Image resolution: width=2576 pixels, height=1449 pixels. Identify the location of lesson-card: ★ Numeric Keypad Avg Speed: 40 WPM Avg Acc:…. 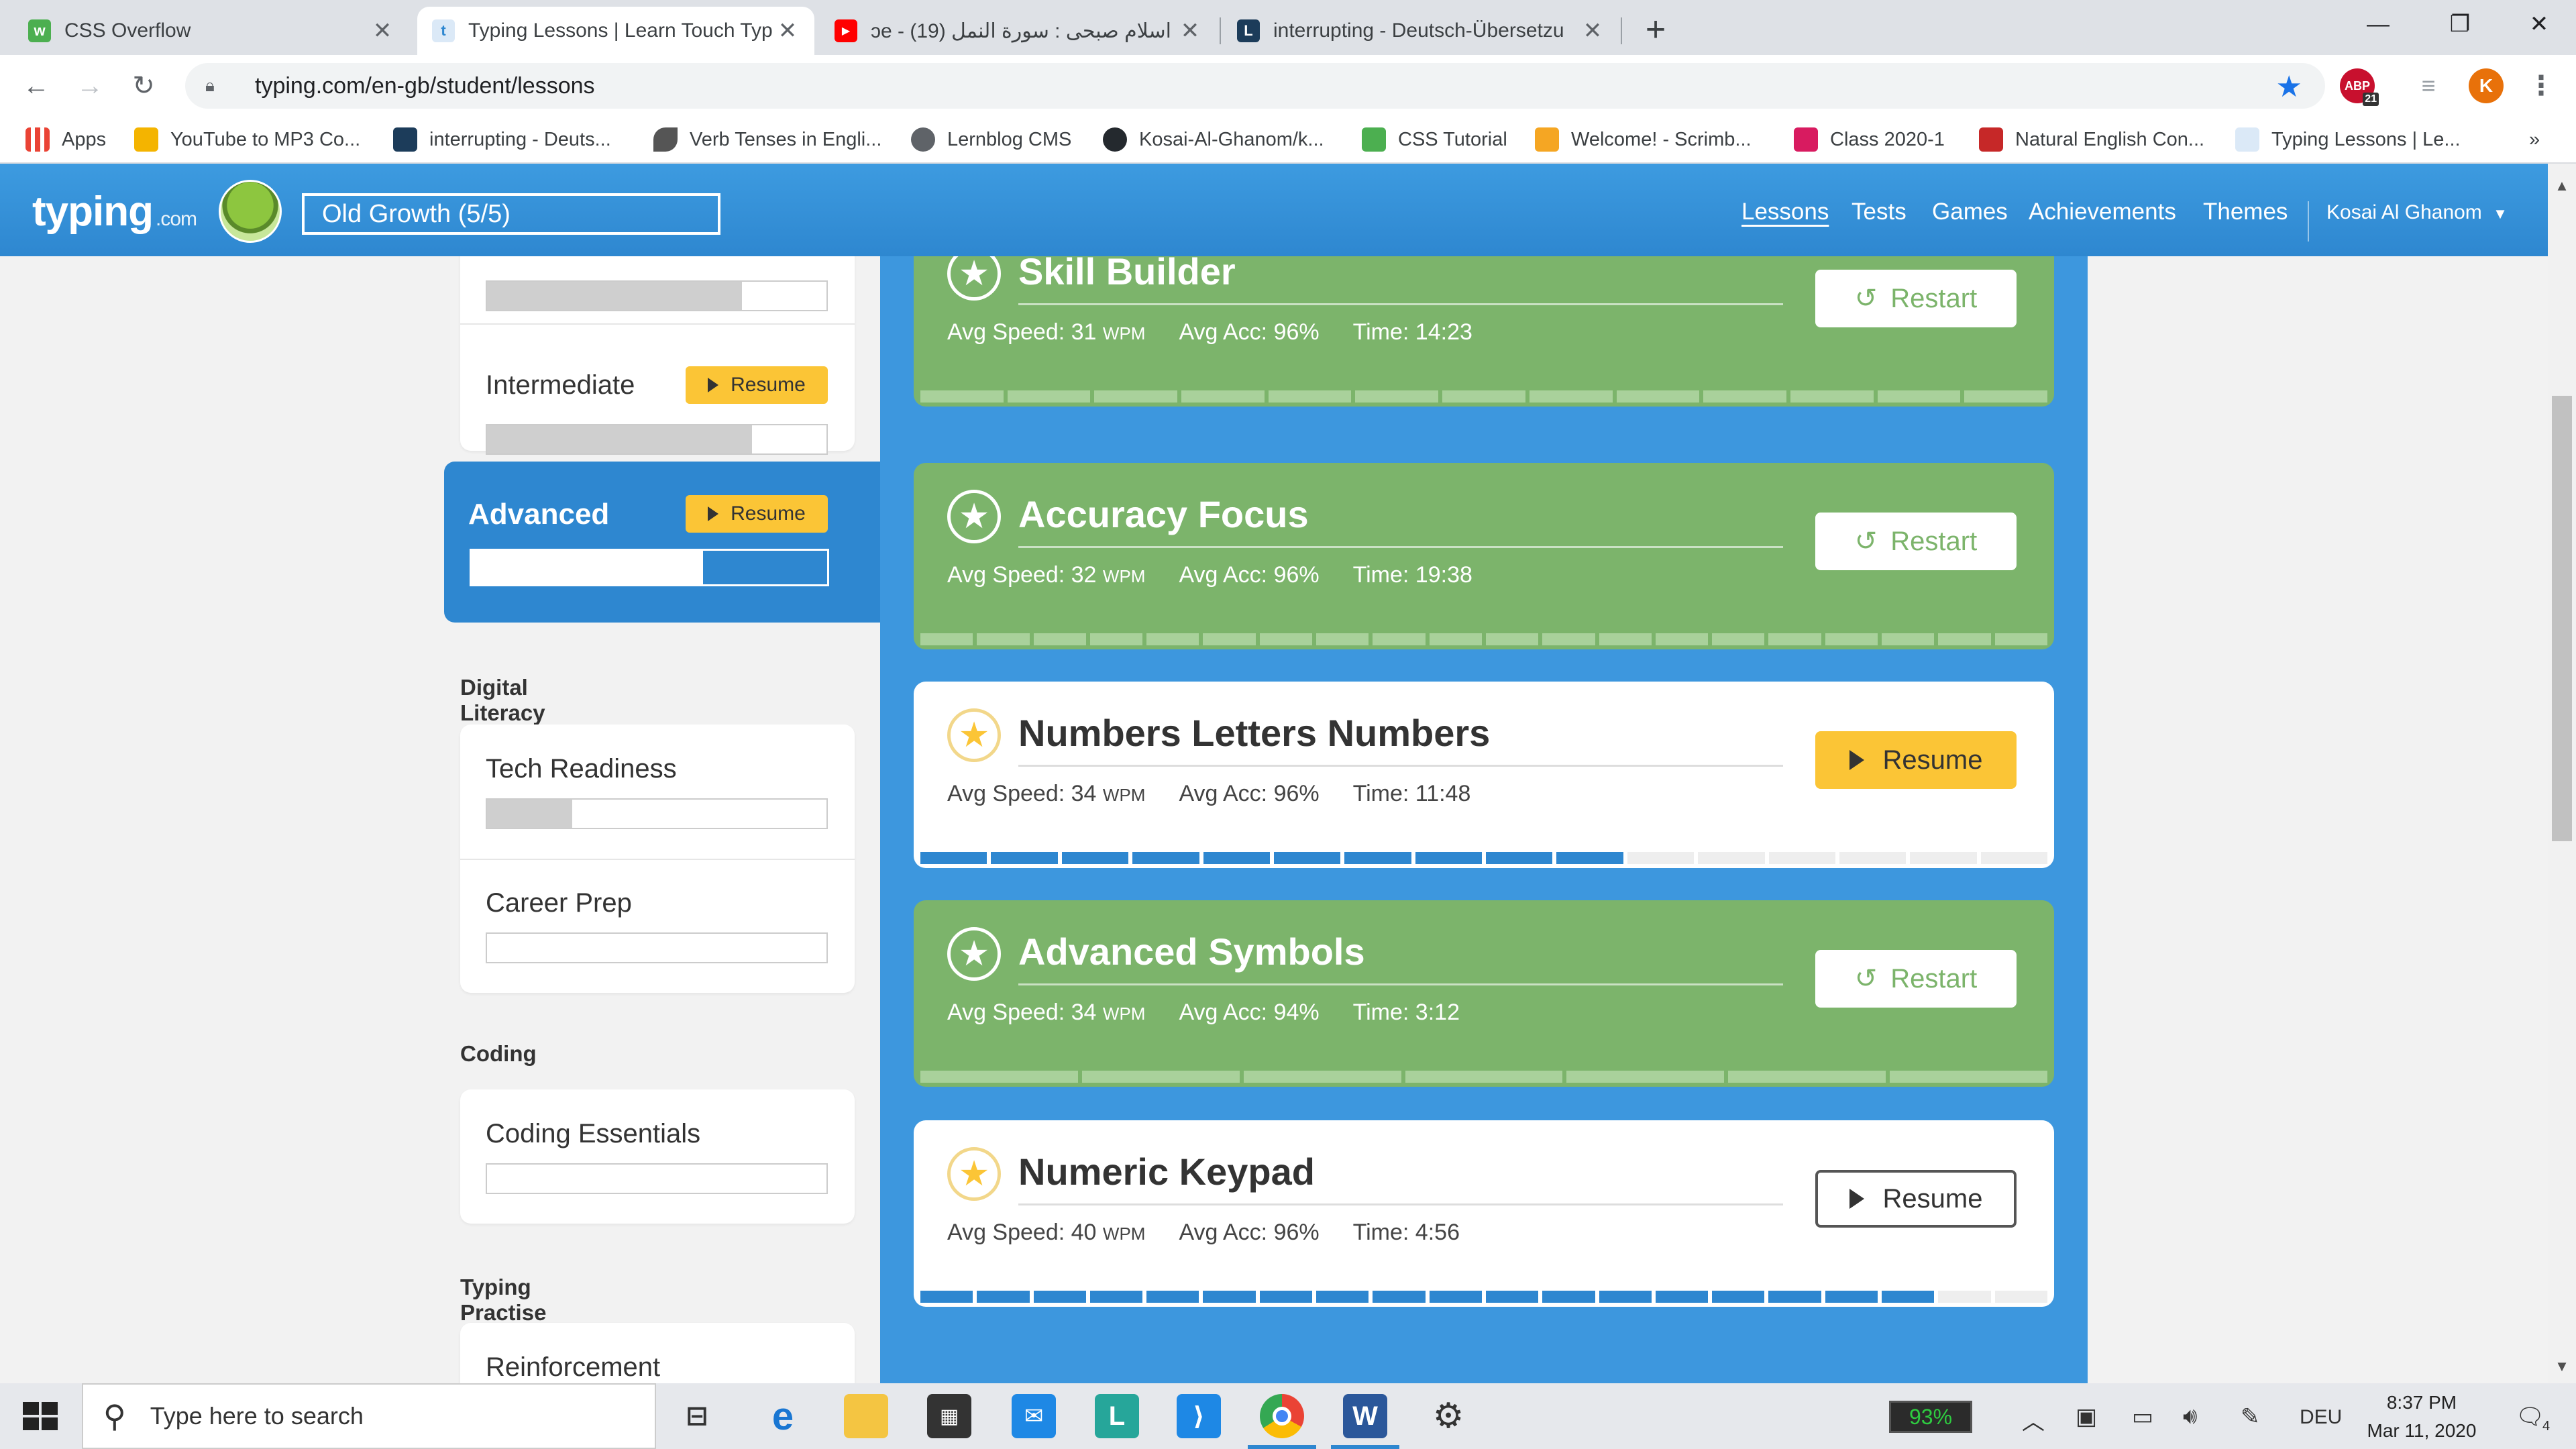
(1484, 1213).